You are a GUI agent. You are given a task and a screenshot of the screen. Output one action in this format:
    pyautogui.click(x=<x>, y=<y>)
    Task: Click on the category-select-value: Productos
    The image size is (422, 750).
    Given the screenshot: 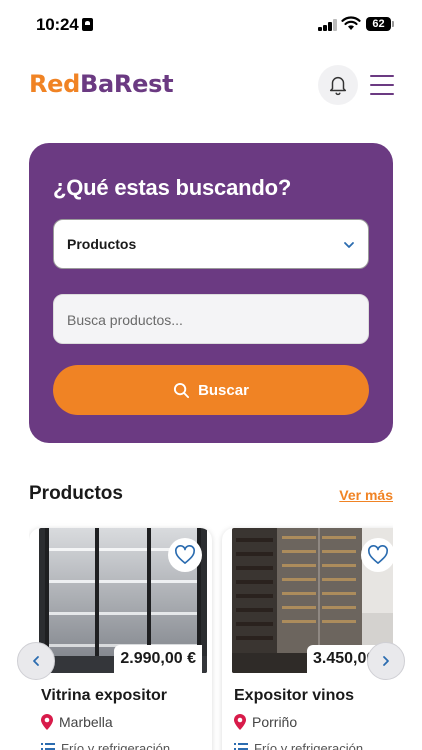 What is the action you would take?
    pyautogui.click(x=102, y=244)
    